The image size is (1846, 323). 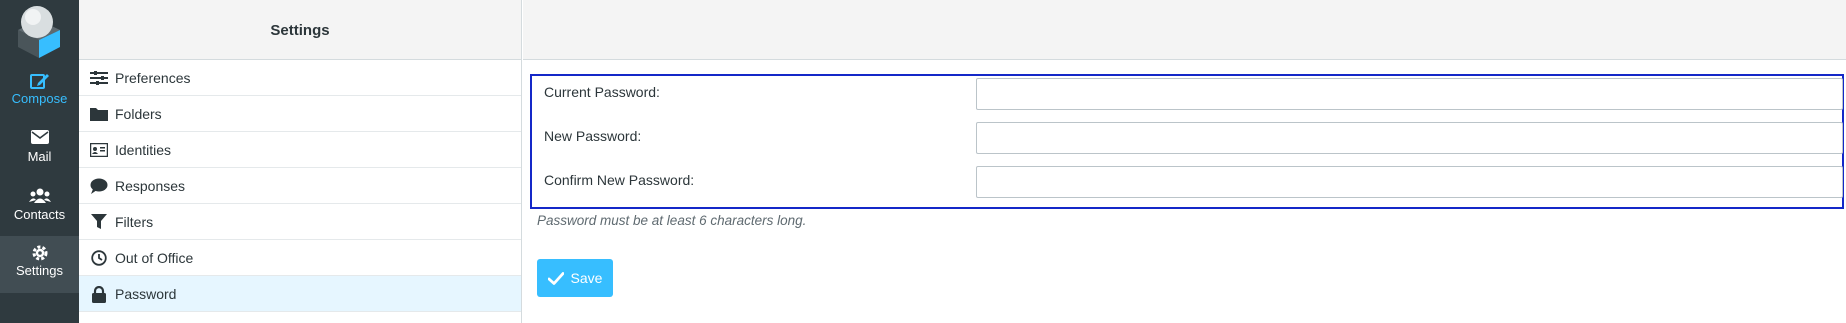 What do you see at coordinates (146, 294) in the screenshot?
I see `settings-item-label: Password` at bounding box center [146, 294].